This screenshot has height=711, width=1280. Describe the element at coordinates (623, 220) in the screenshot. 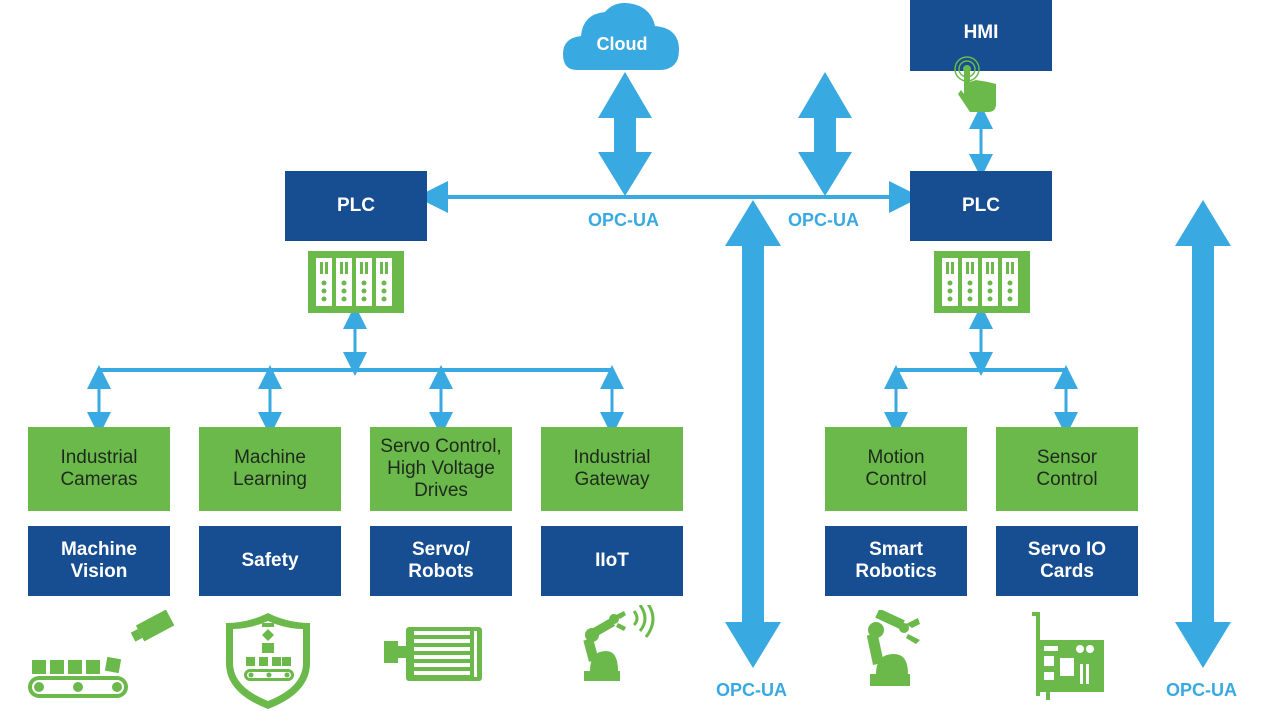

I see `opcua-label-bus-left: OPC-UA` at that location.